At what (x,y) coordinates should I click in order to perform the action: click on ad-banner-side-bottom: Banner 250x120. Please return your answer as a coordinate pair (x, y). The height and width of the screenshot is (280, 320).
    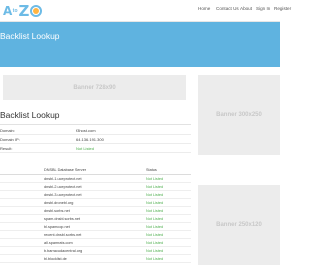
    Looking at the image, I should click on (239, 225).